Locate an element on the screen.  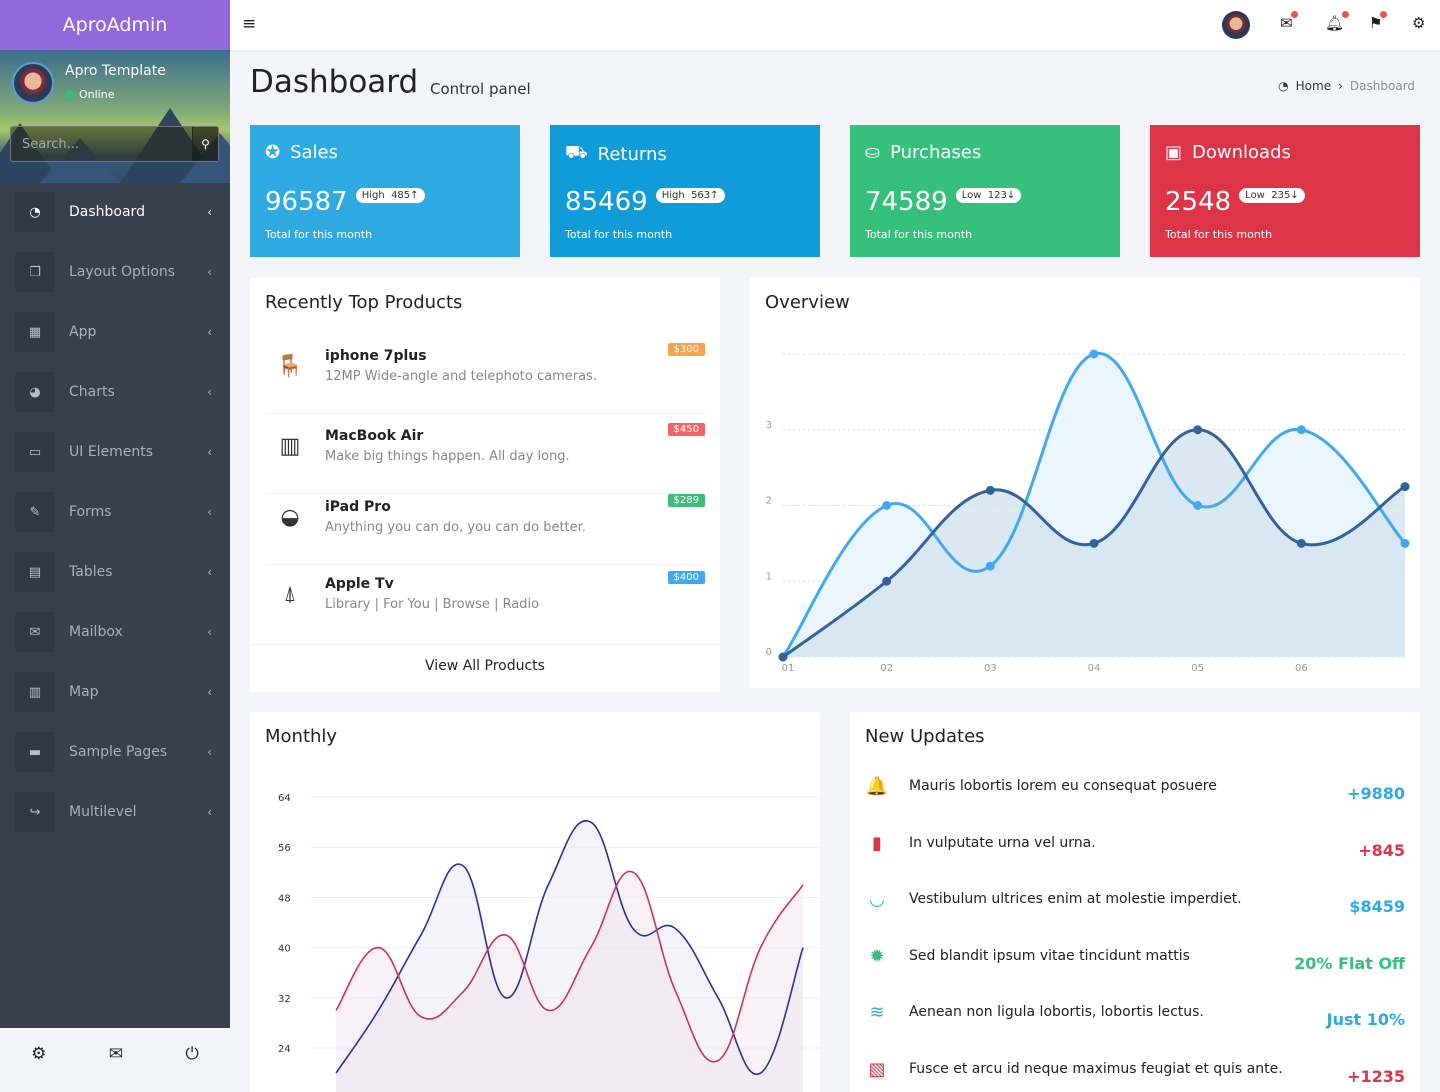
arrow-up-icon: ↑ is located at coordinates (714, 195).